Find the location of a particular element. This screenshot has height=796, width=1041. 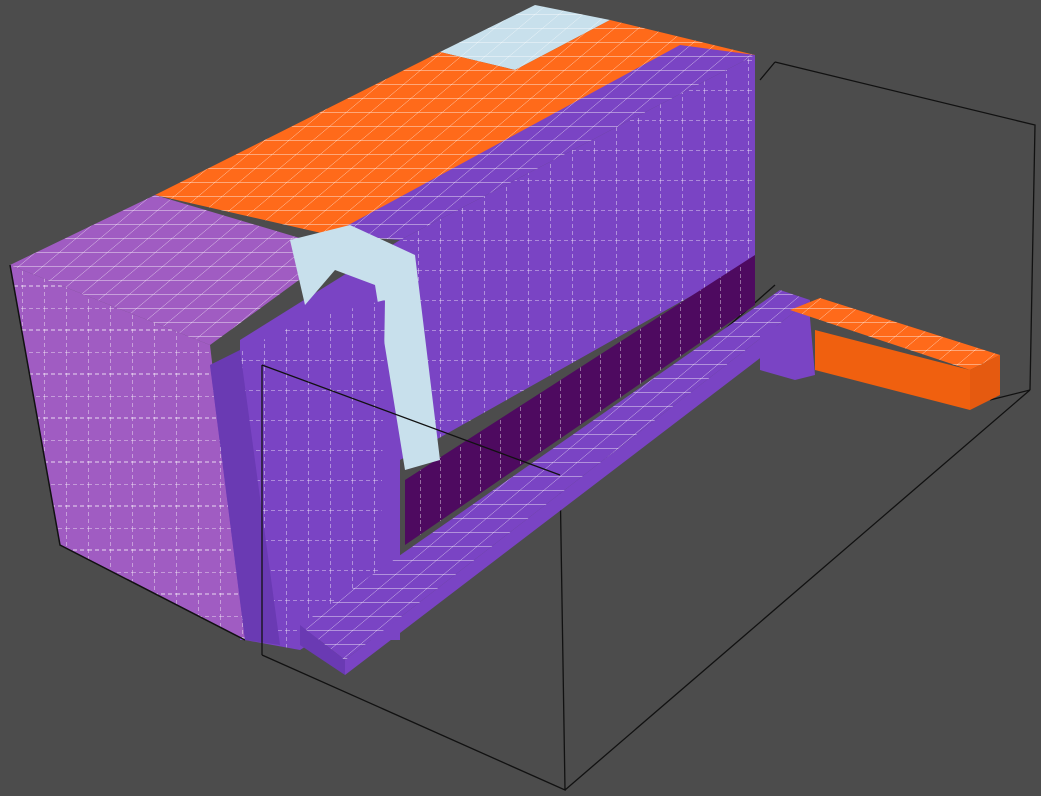

orange-arm is located at coordinates (895, 354).